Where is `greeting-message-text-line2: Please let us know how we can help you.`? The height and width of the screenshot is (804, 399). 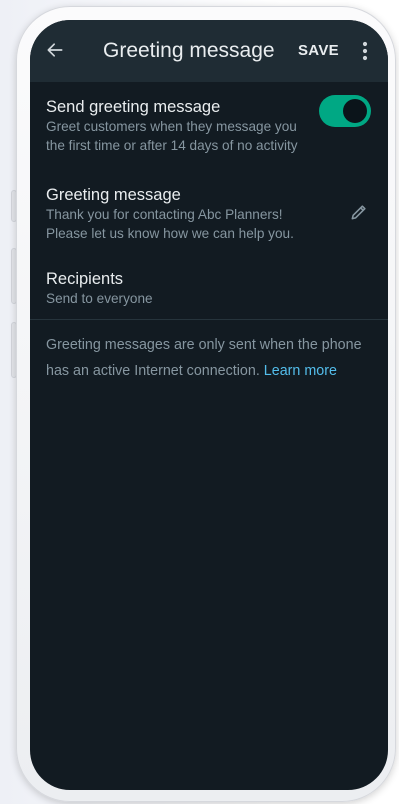 greeting-message-text-line2: Please let us know how we can help you. is located at coordinates (170, 233).